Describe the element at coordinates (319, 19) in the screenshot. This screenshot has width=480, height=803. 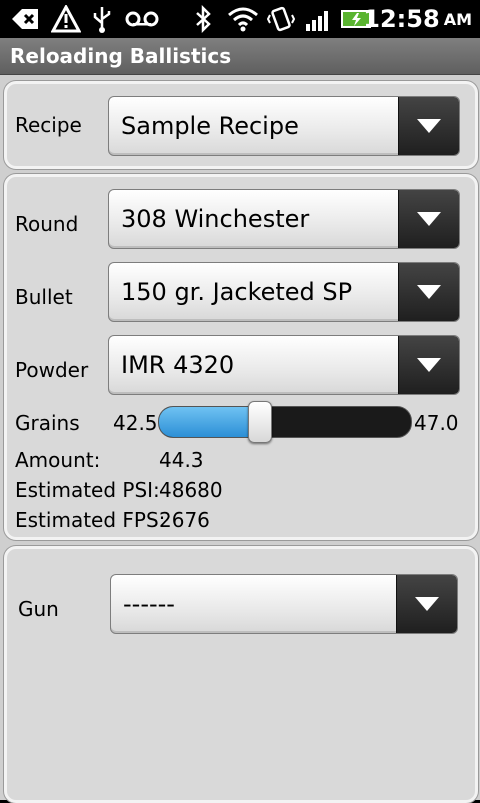
I see `signal-icon` at that location.